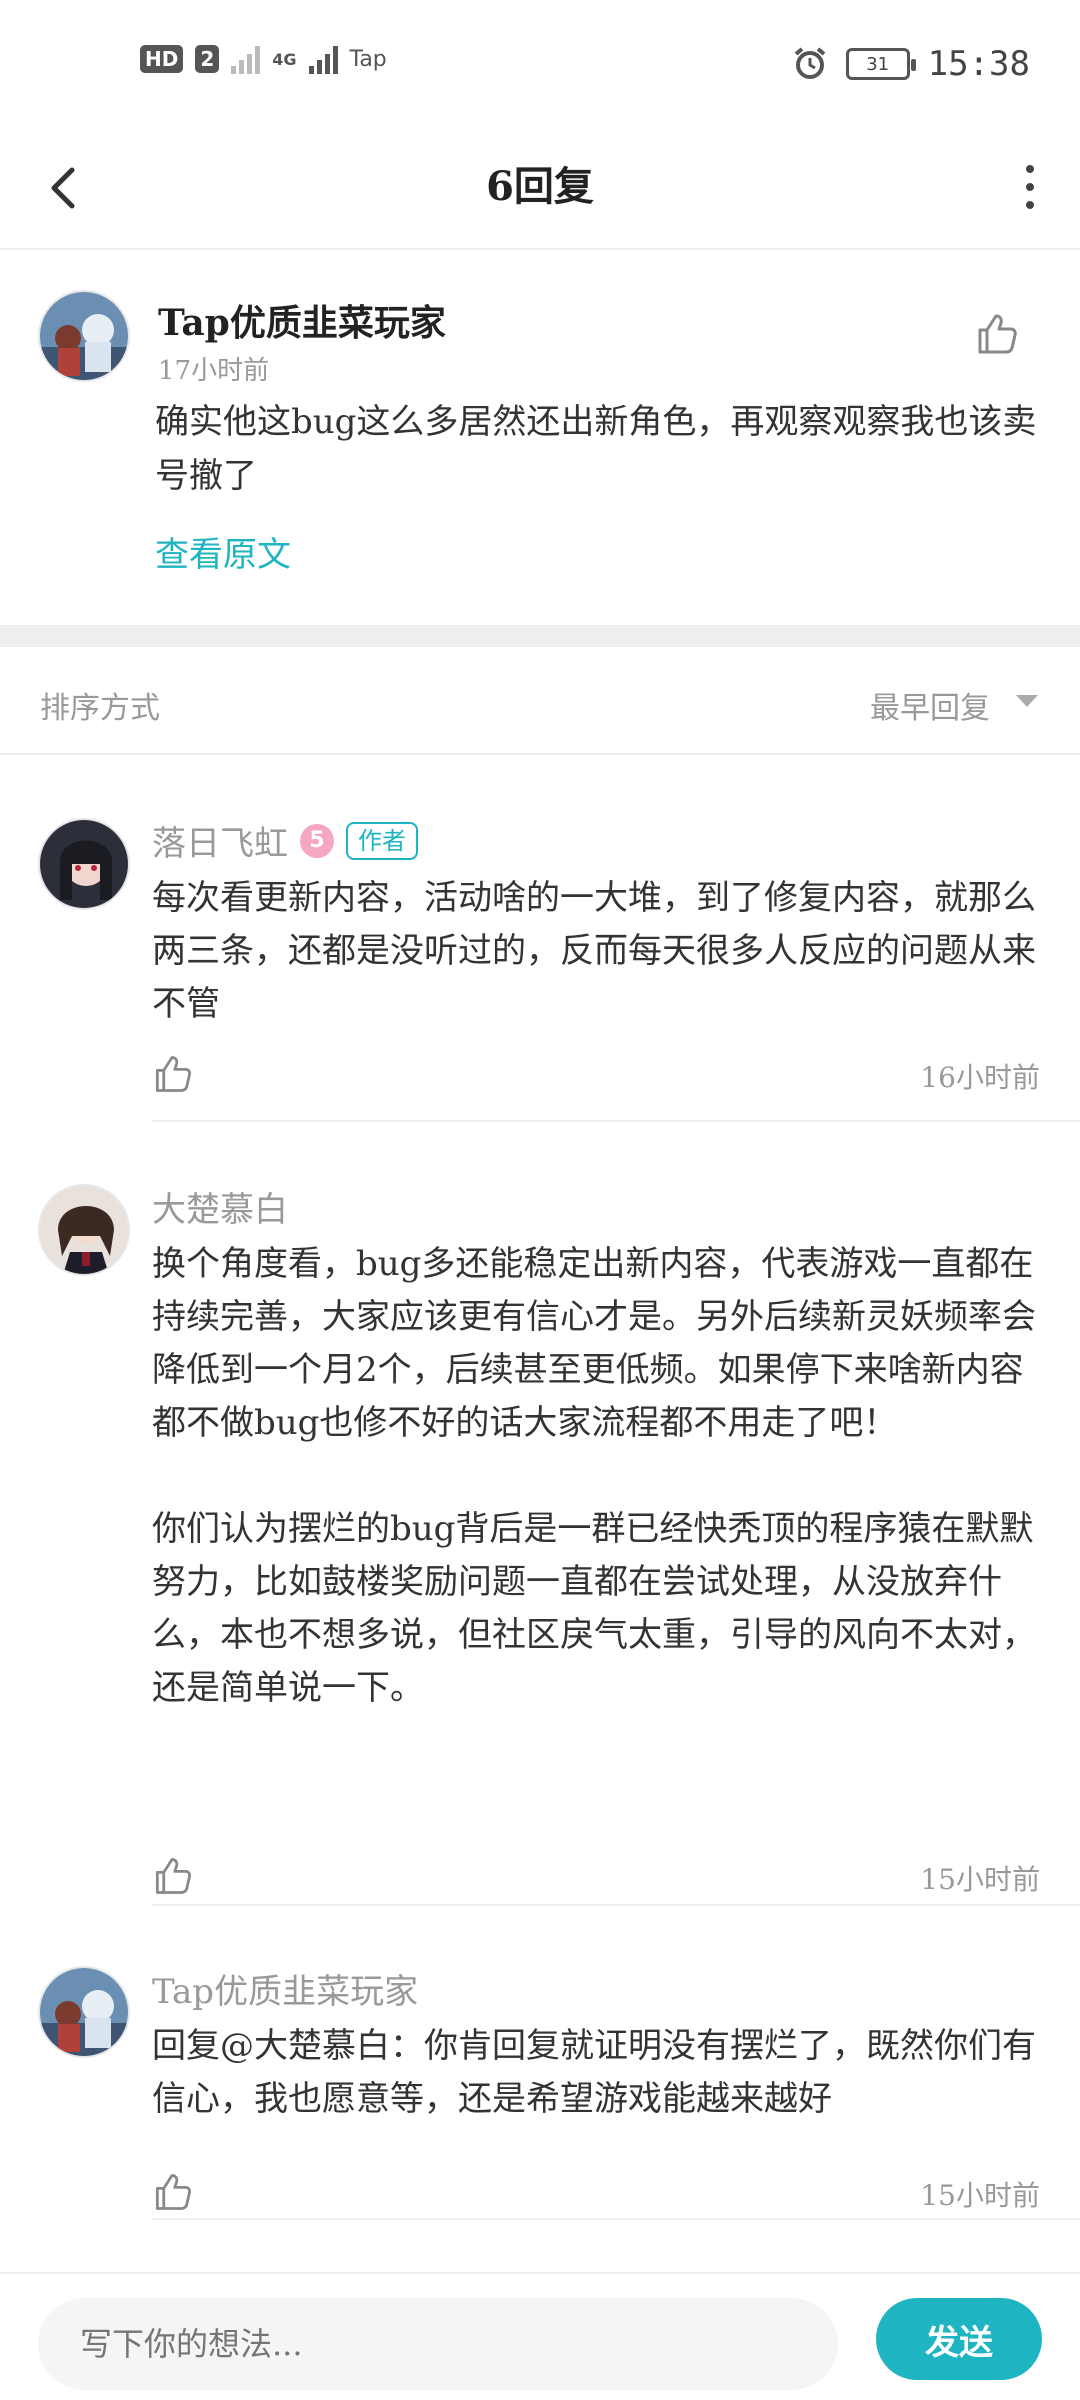 The height and width of the screenshot is (2400, 1080). I want to click on section-divider, so click(540, 636).